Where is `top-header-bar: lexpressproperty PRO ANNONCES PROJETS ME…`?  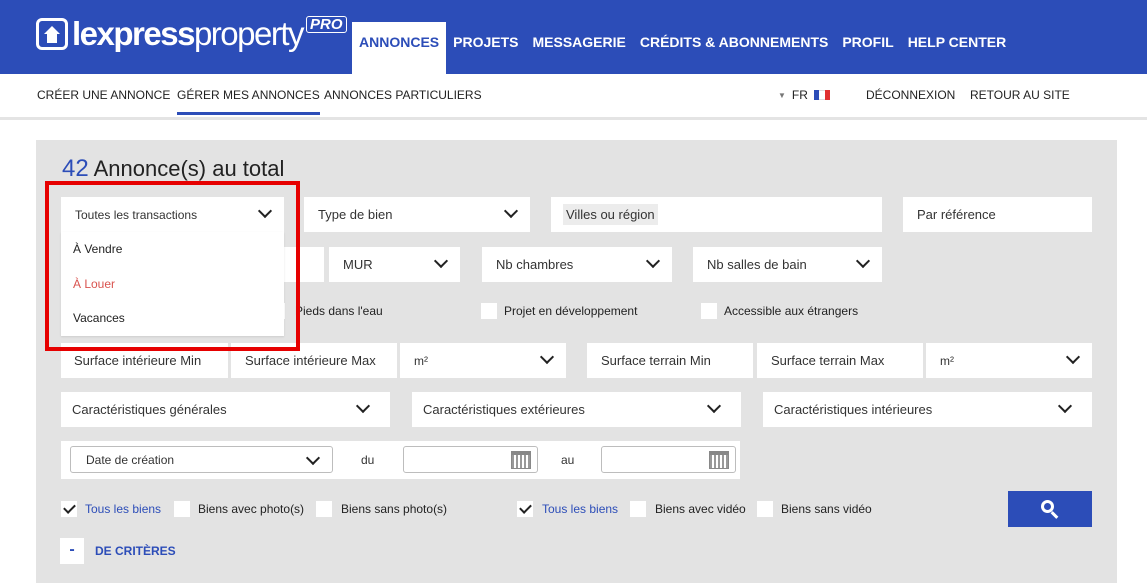
top-header-bar: lexpressproperty PRO ANNONCES PROJETS ME… is located at coordinates (573, 37).